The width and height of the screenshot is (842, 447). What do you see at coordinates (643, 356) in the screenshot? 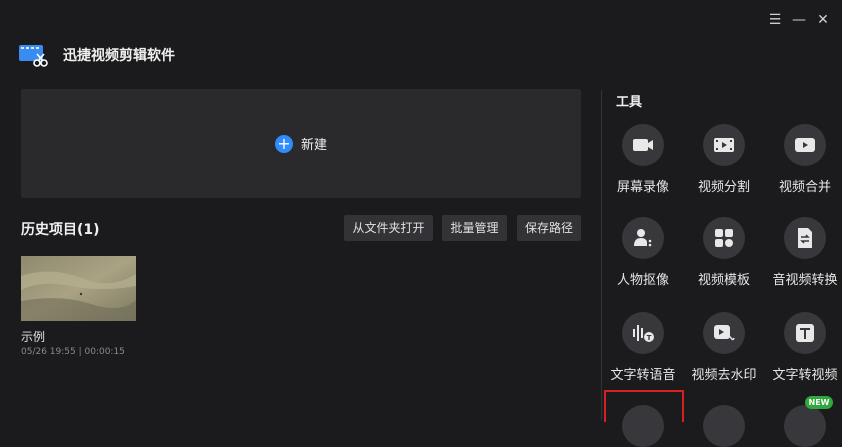
I see `tool-text-to-speech: T 文字转语音` at bounding box center [643, 356].